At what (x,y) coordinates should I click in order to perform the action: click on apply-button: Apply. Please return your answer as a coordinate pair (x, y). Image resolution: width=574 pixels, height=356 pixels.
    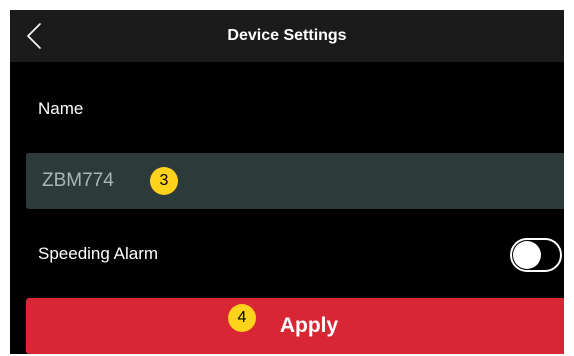
    Looking at the image, I should click on (295, 326).